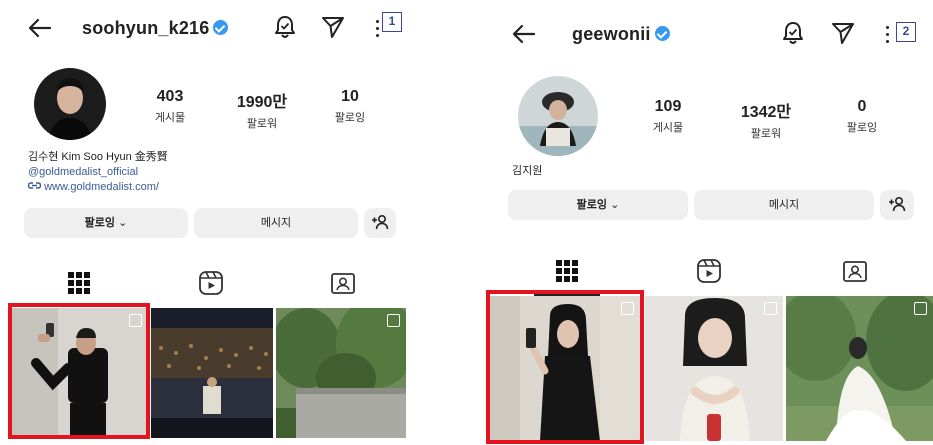 Image resolution: width=933 pixels, height=445 pixels. What do you see at coordinates (705, 34) in the screenshot?
I see `profile-header: geewonii 2` at bounding box center [705, 34].